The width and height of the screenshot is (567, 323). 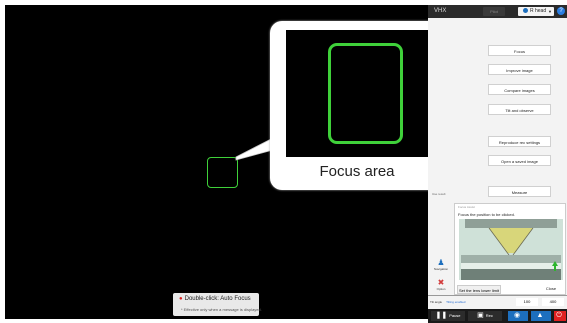 I want to click on callout-label: Focus area, so click(x=357, y=171).